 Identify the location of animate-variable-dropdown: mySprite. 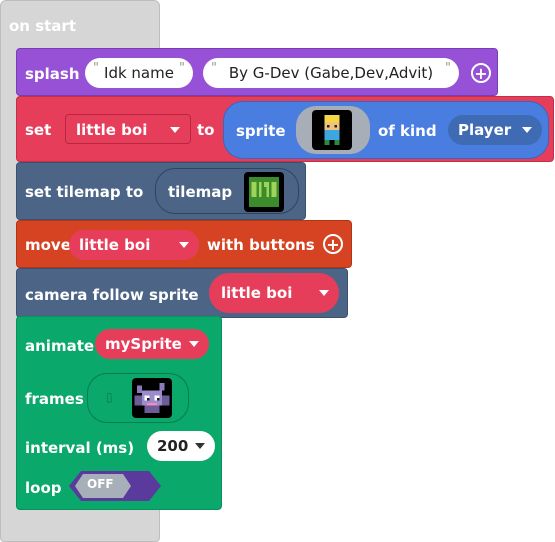
(152, 344).